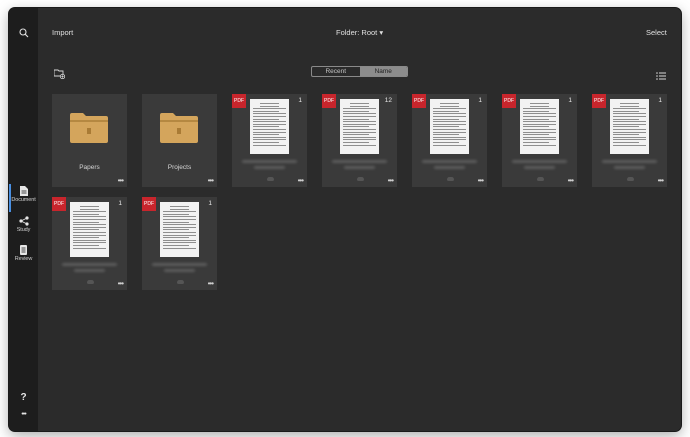 This screenshot has width=690, height=437. I want to click on folder-tile: Papers •••, so click(89, 140).